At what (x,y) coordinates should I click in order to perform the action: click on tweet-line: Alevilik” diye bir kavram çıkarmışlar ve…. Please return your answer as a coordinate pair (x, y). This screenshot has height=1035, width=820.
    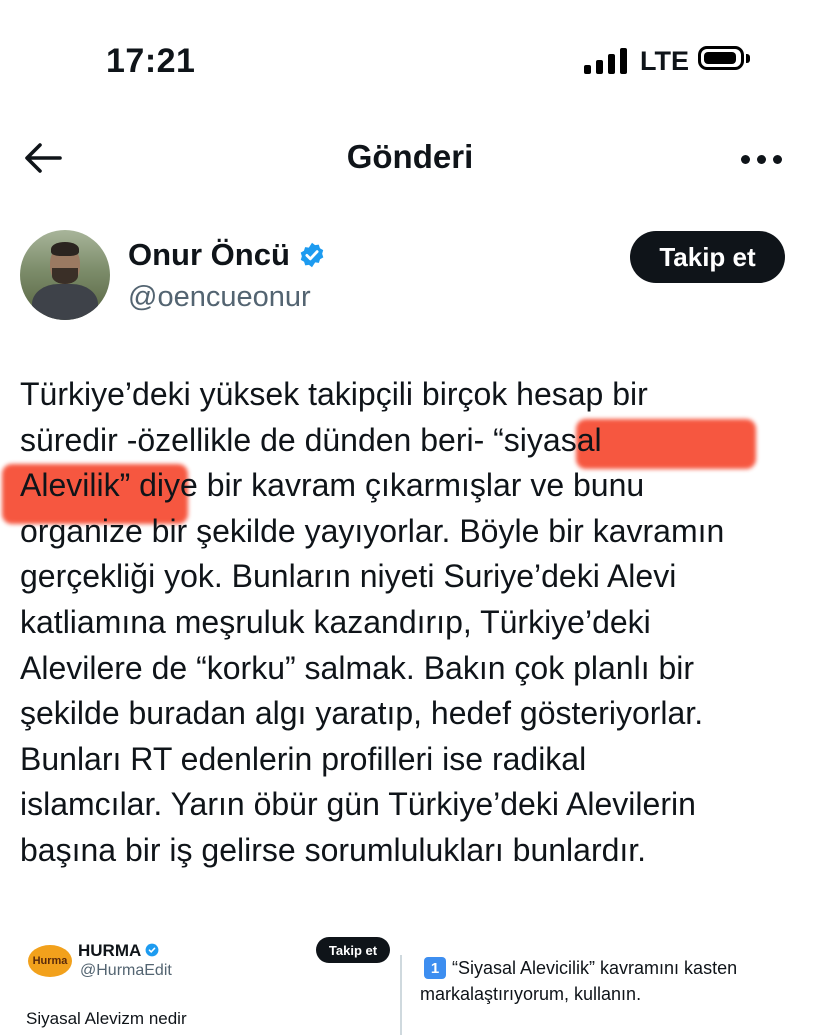
    Looking at the image, I should click on (332, 485).